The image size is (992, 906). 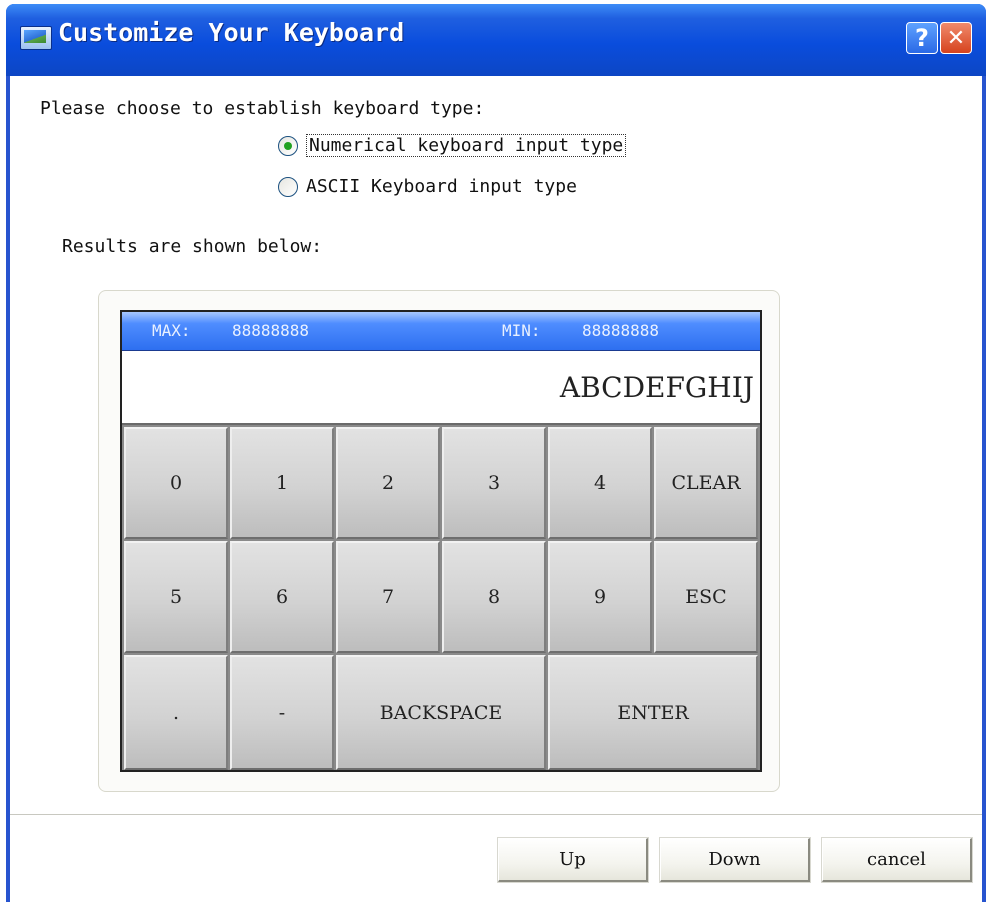 What do you see at coordinates (176, 483) in the screenshot?
I see `key-0: 0` at bounding box center [176, 483].